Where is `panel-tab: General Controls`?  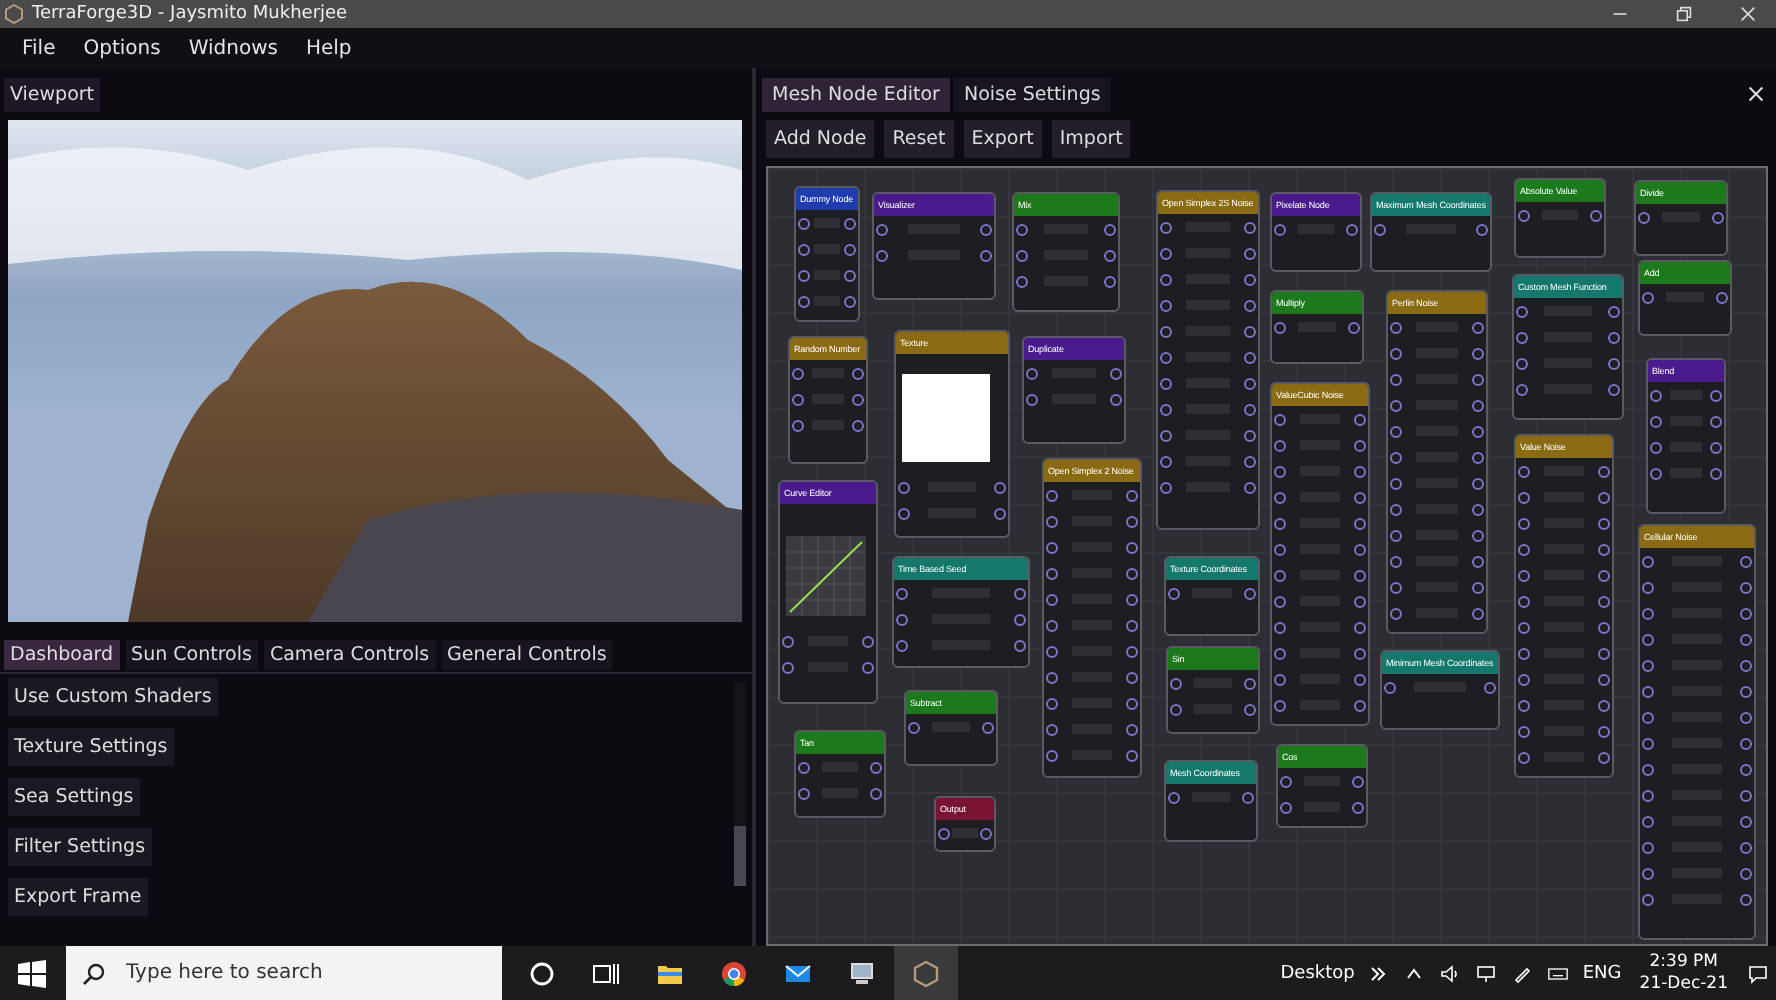
panel-tab: General Controls is located at coordinates (527, 655).